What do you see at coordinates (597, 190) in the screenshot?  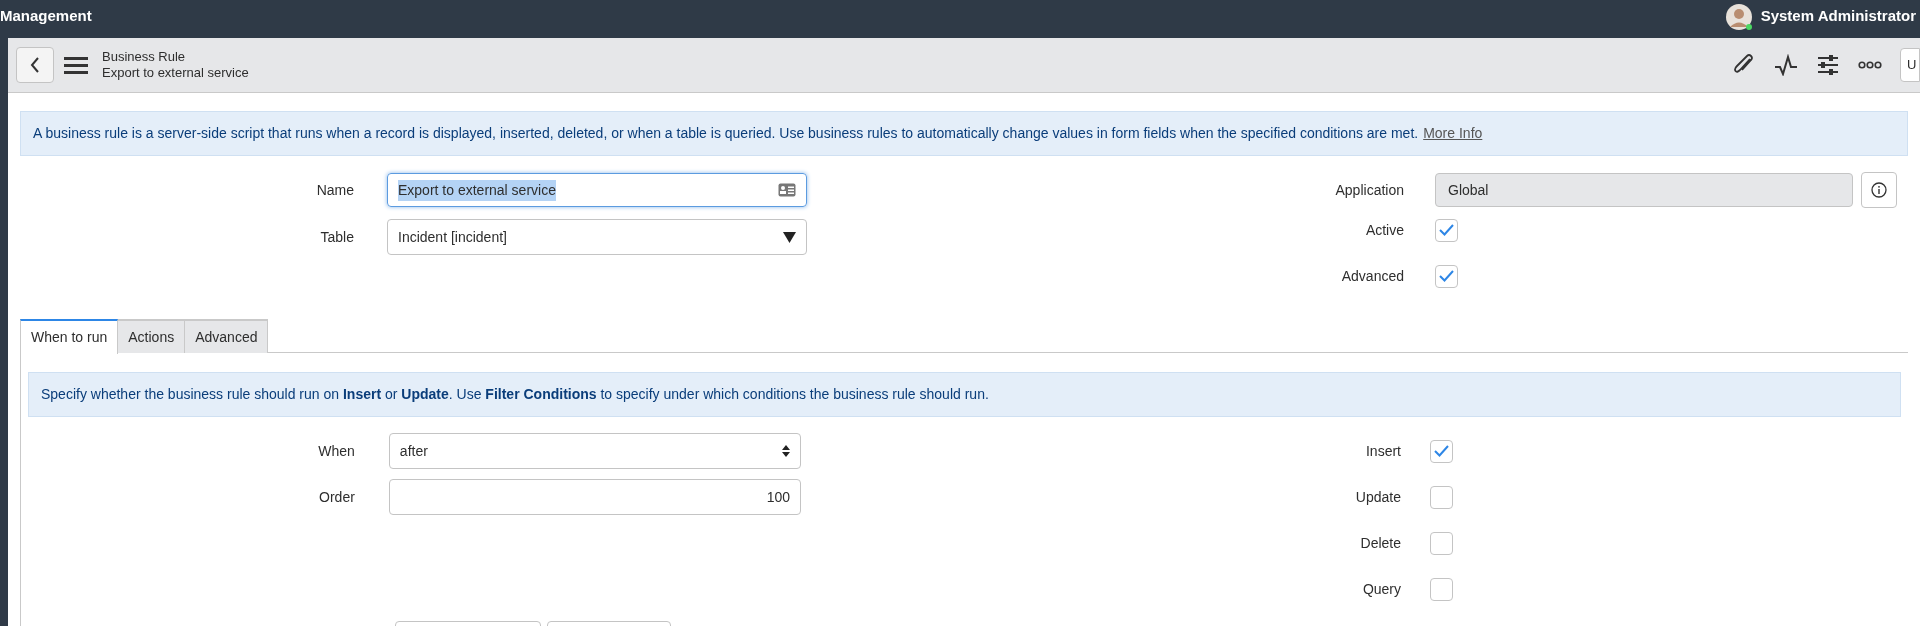 I see `name-field: Export to external service` at bounding box center [597, 190].